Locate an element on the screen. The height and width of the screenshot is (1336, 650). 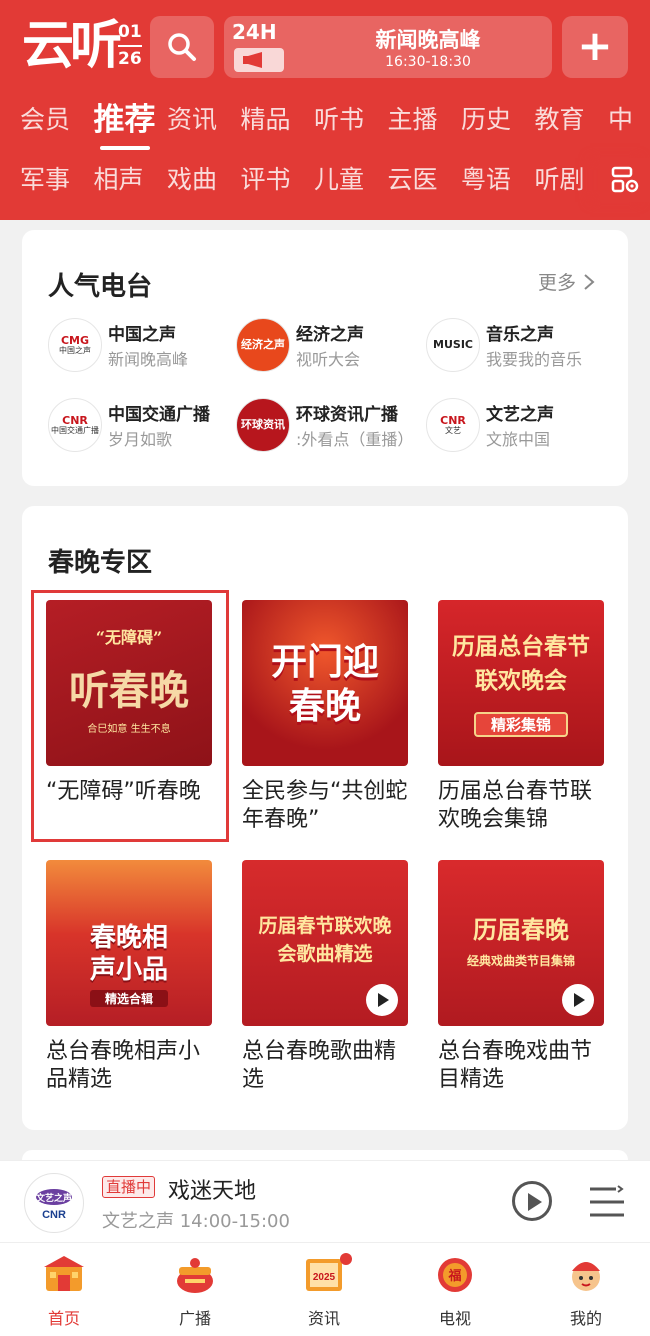
channel-settings-icon is located at coordinates (625, 179).